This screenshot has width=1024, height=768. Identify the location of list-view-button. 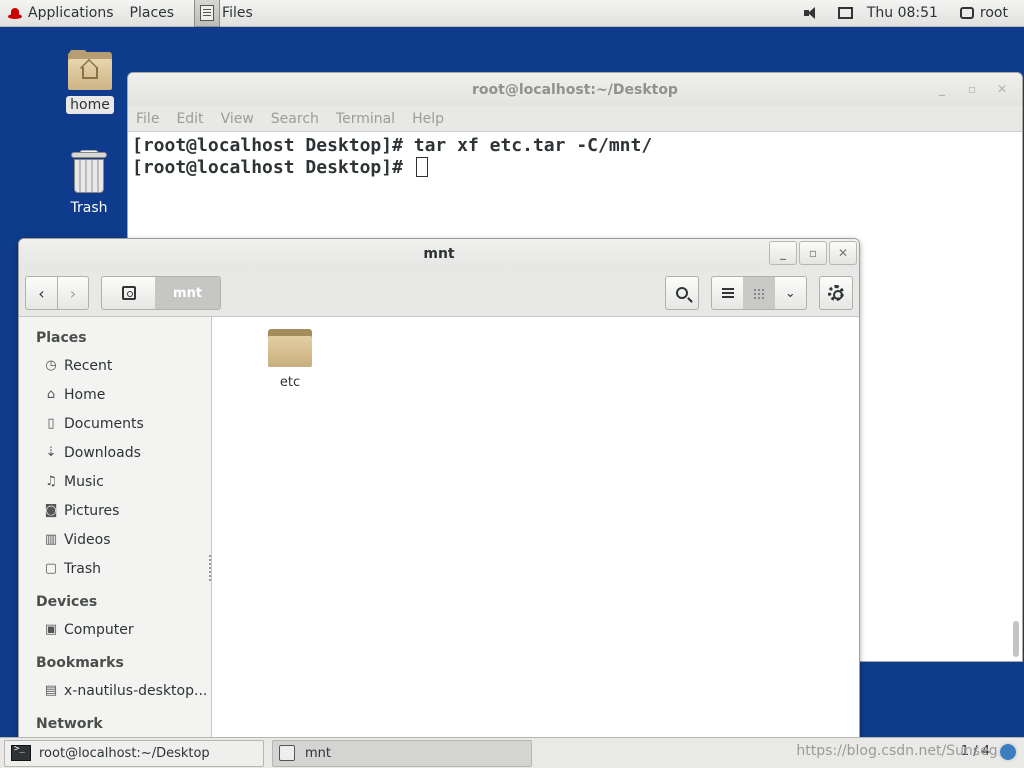
(727, 293).